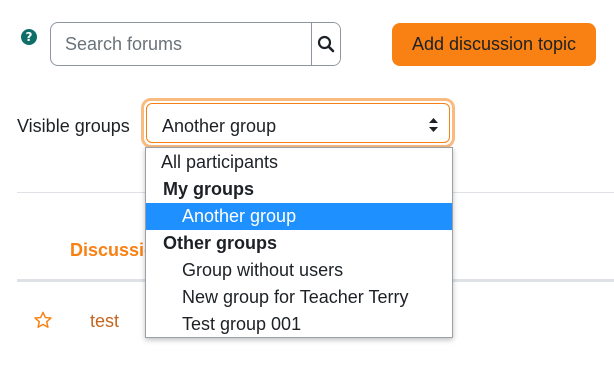 This screenshot has height=365, width=614. Describe the element at coordinates (181, 44) in the screenshot. I see `search-input` at that location.